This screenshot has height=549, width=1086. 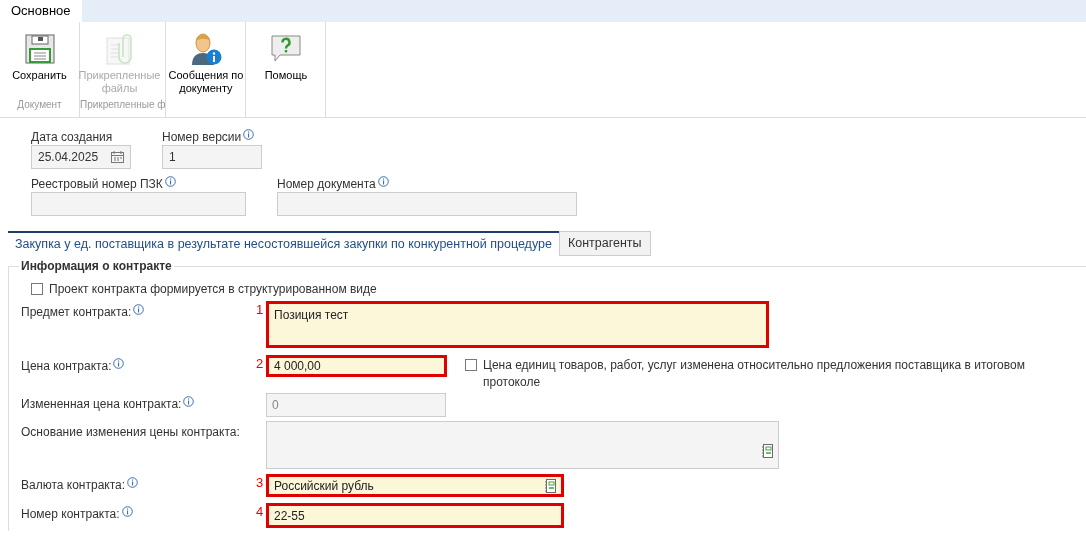 What do you see at coordinates (415, 485) in the screenshot?
I see `input-field: Российский рубль` at bounding box center [415, 485].